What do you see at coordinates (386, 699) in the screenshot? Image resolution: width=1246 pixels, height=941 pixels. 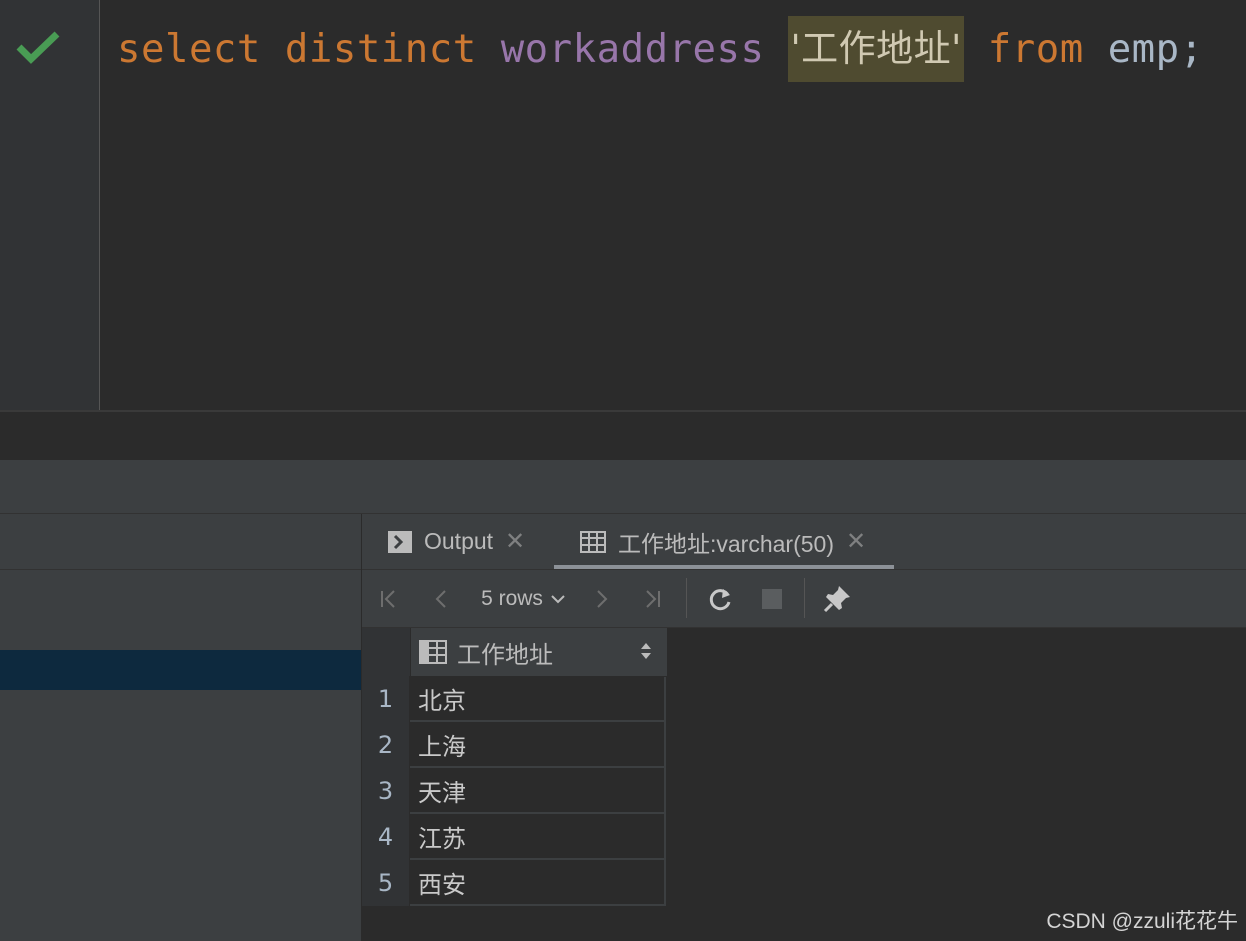 I see `row-number: 1` at bounding box center [386, 699].